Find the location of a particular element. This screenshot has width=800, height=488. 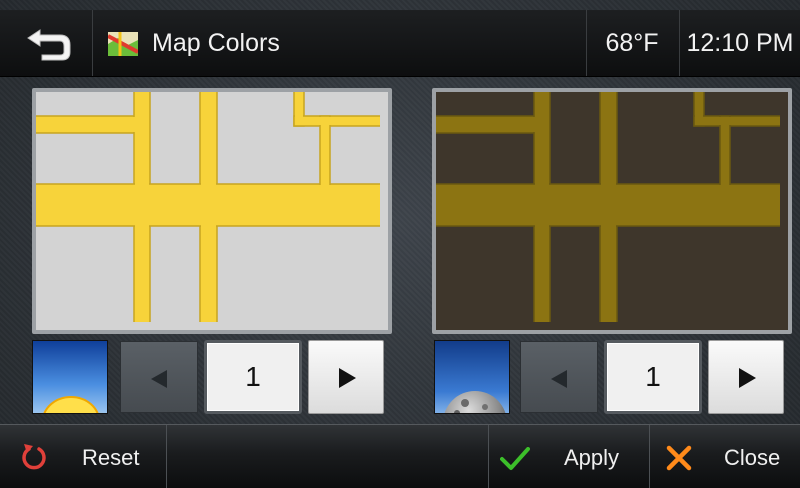

back-button is located at coordinates (50, 44).